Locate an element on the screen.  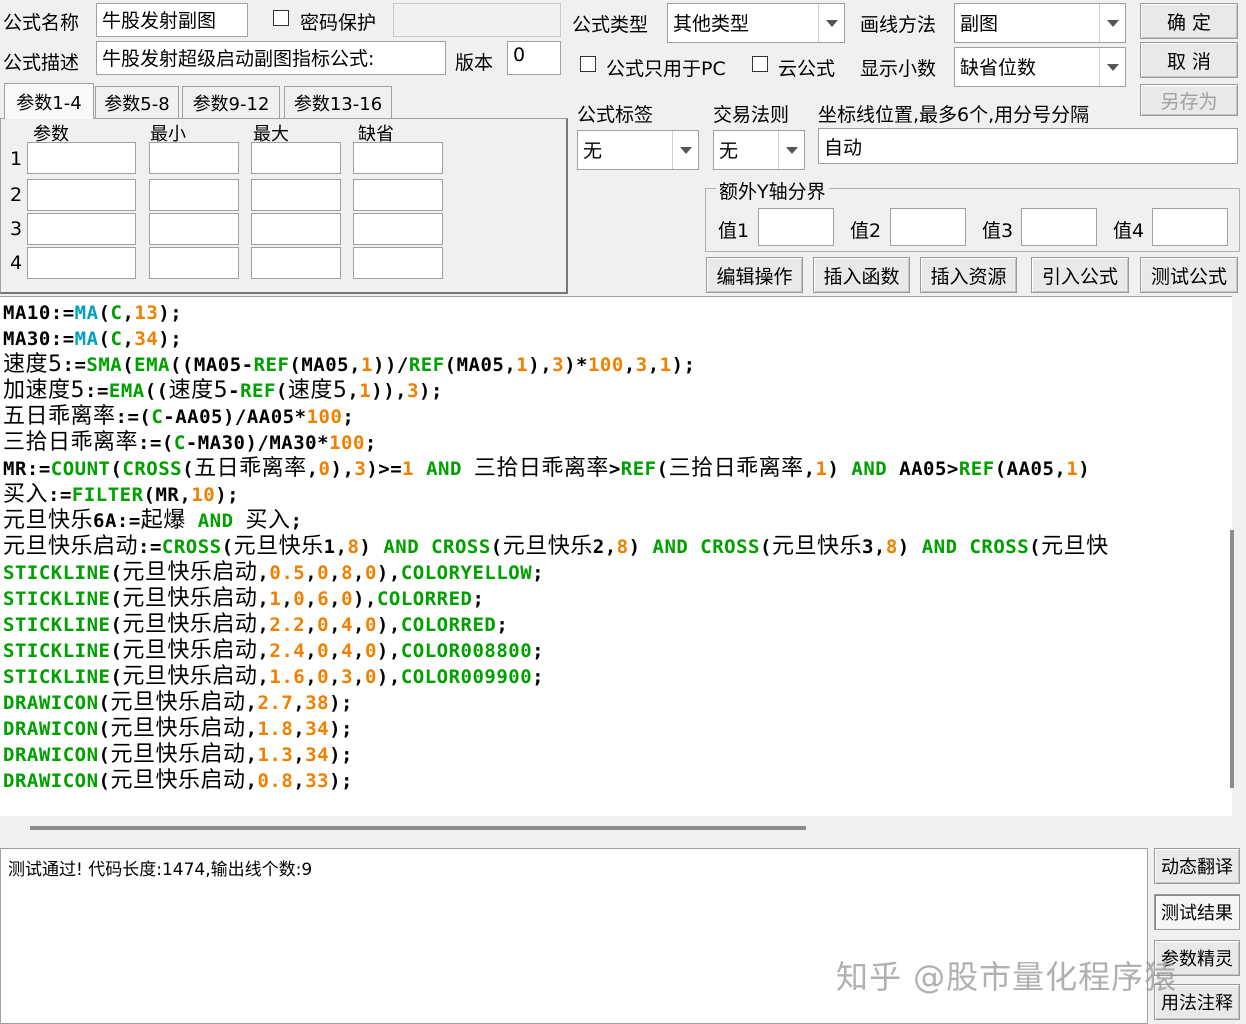
y-value4-input is located at coordinates (1190, 227).